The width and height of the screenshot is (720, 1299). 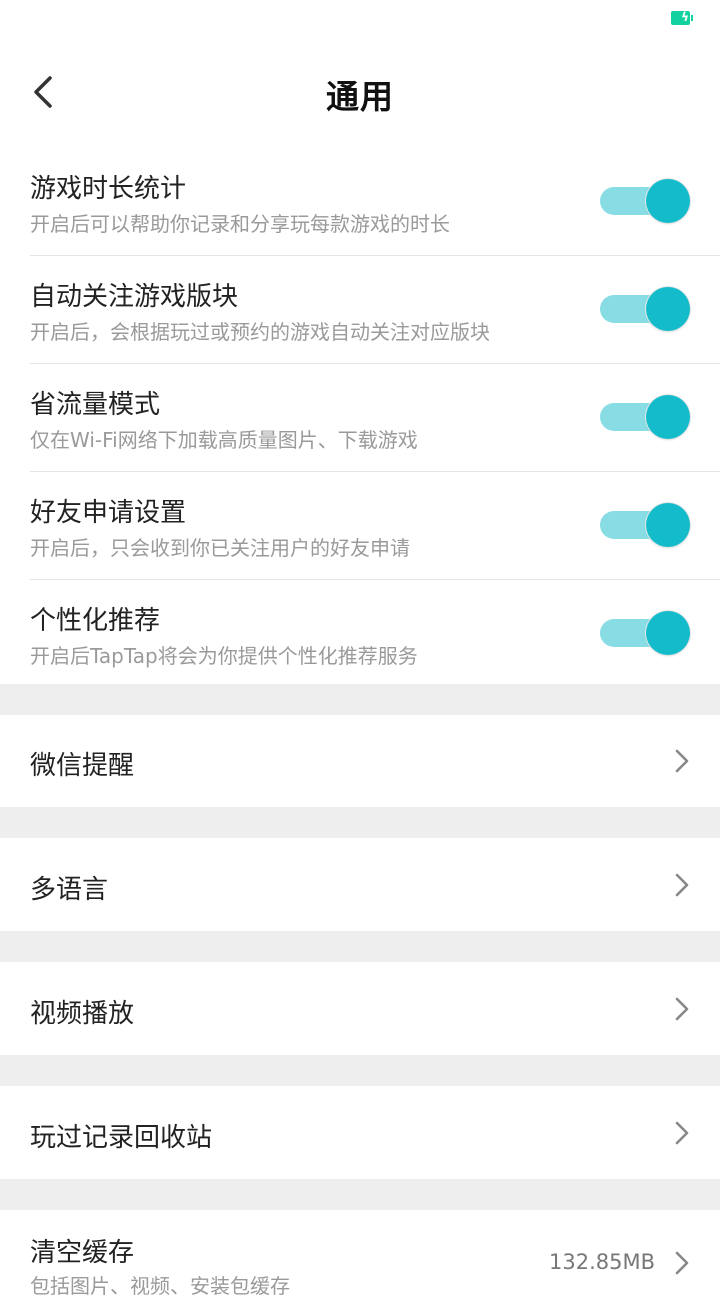 What do you see at coordinates (360, 1254) in the screenshot?
I see `nav-item-clear-cache: 清空缓存 132.85MB 包括图片、视频、安装包缓存` at bounding box center [360, 1254].